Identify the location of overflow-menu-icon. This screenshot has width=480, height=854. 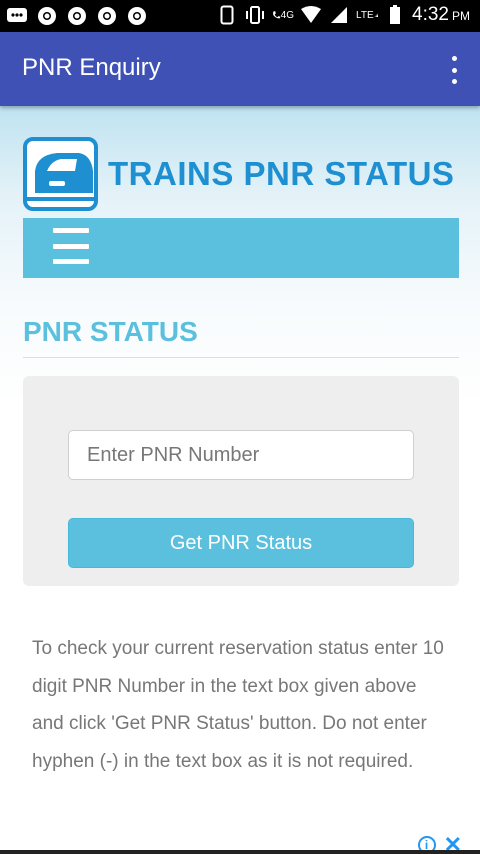
(454, 70).